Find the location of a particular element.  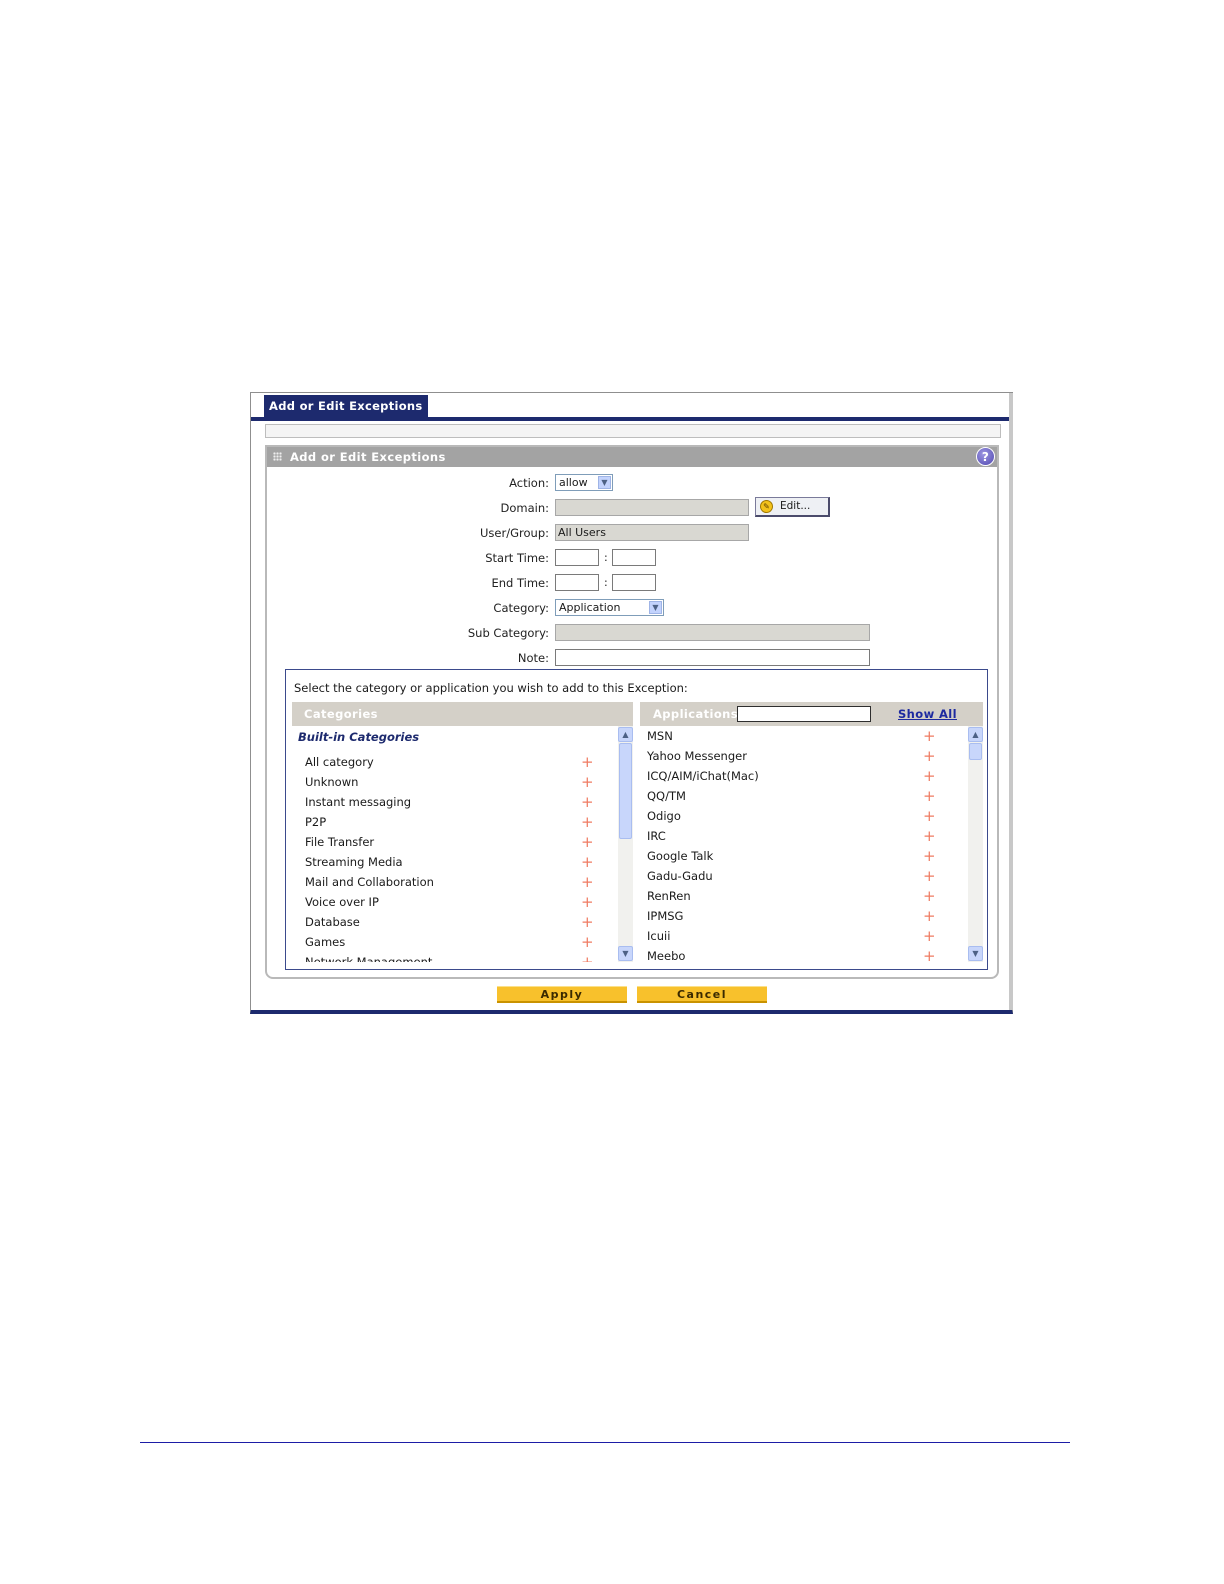

message-strip is located at coordinates (633, 431).